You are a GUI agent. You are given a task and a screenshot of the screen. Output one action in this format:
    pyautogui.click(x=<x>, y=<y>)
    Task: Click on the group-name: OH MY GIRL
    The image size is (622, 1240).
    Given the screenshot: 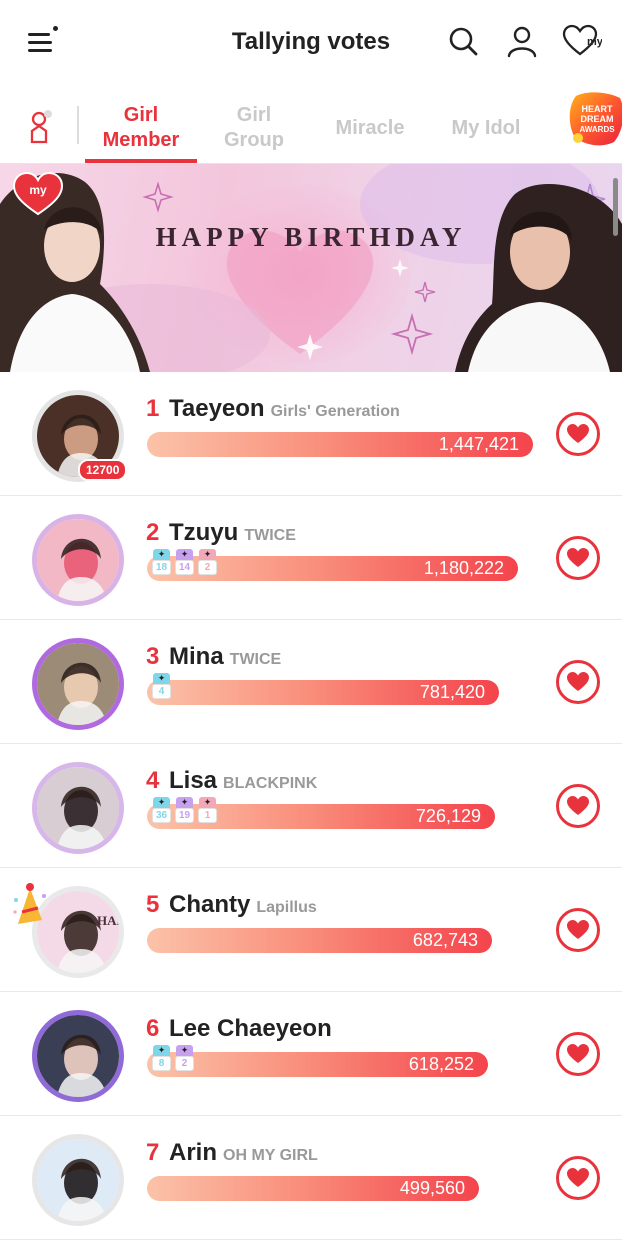 What is the action you would take?
    pyautogui.click(x=270, y=1155)
    